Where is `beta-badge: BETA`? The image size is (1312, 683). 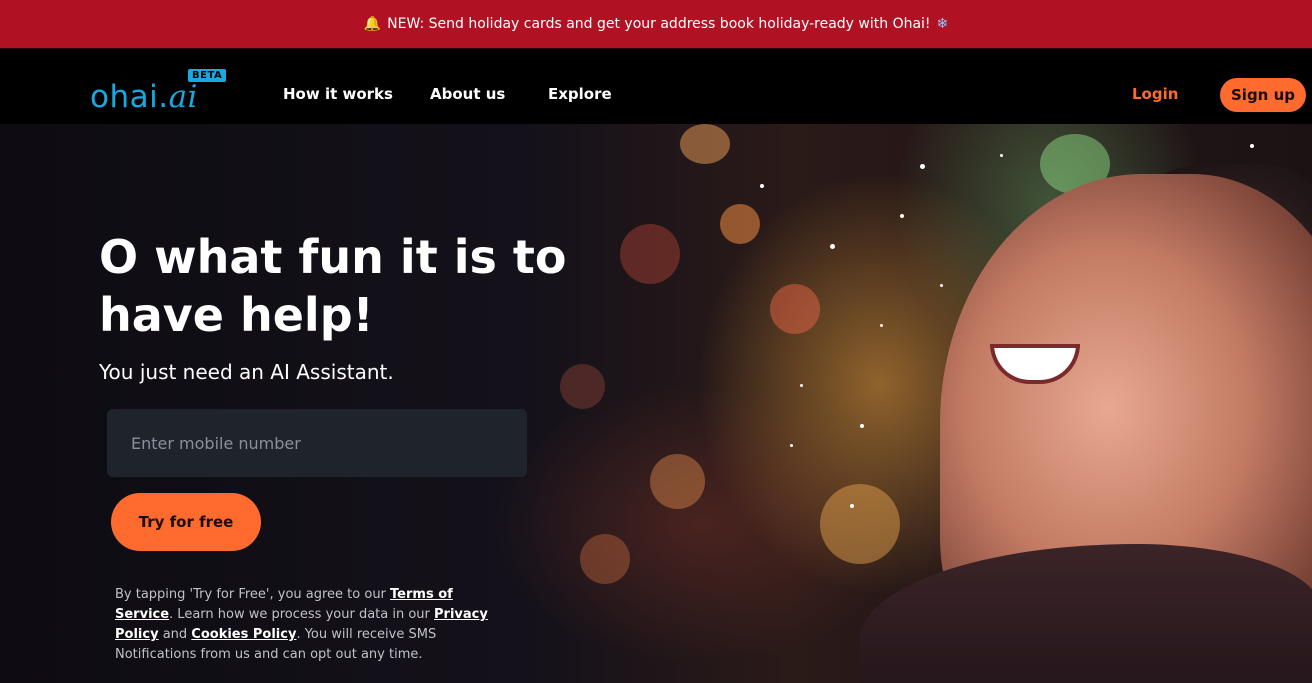 beta-badge: BETA is located at coordinates (207, 75).